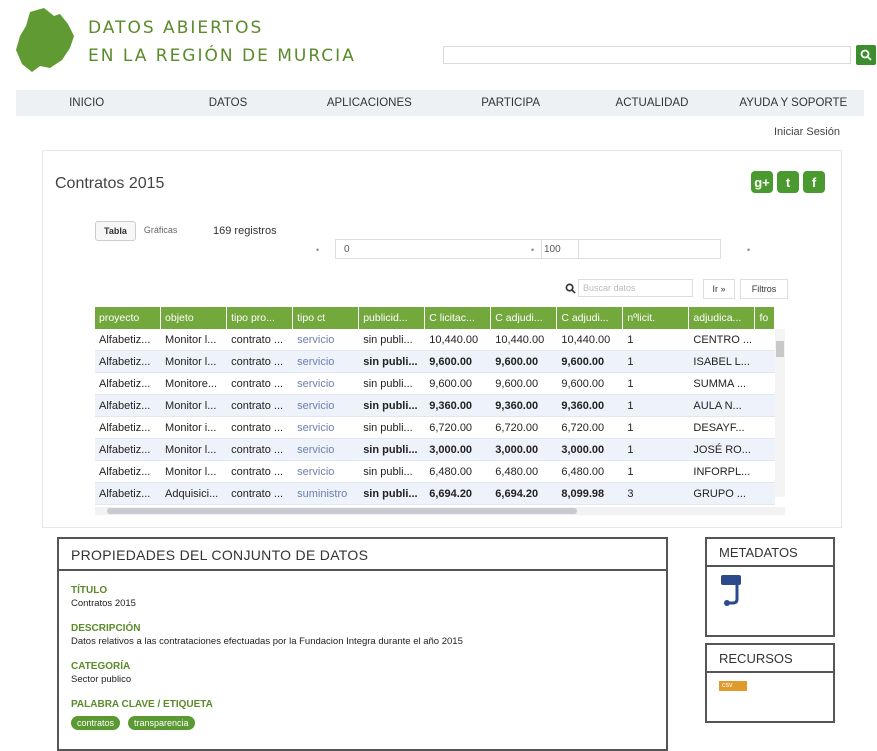 Image resolution: width=877 pixels, height=751 pixels. What do you see at coordinates (748, 250) in the screenshot?
I see `range-right-handle-icon: •` at bounding box center [748, 250].